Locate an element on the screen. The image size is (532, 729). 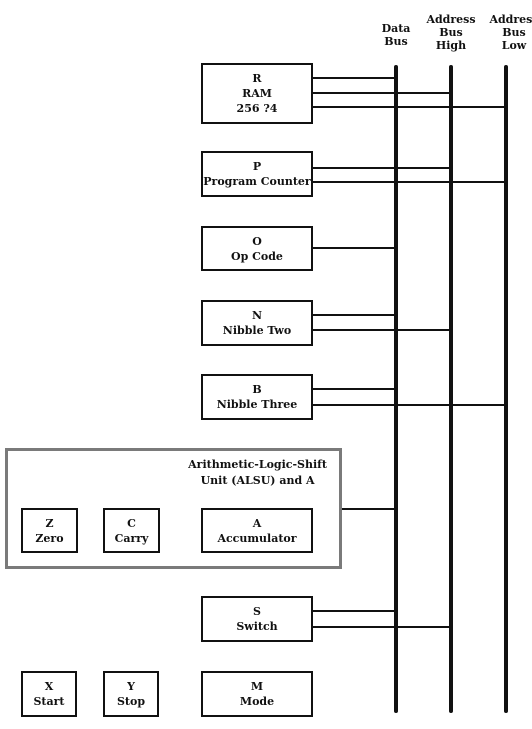
address-bus-high-label-line1: Address is located at coordinates (451, 19).